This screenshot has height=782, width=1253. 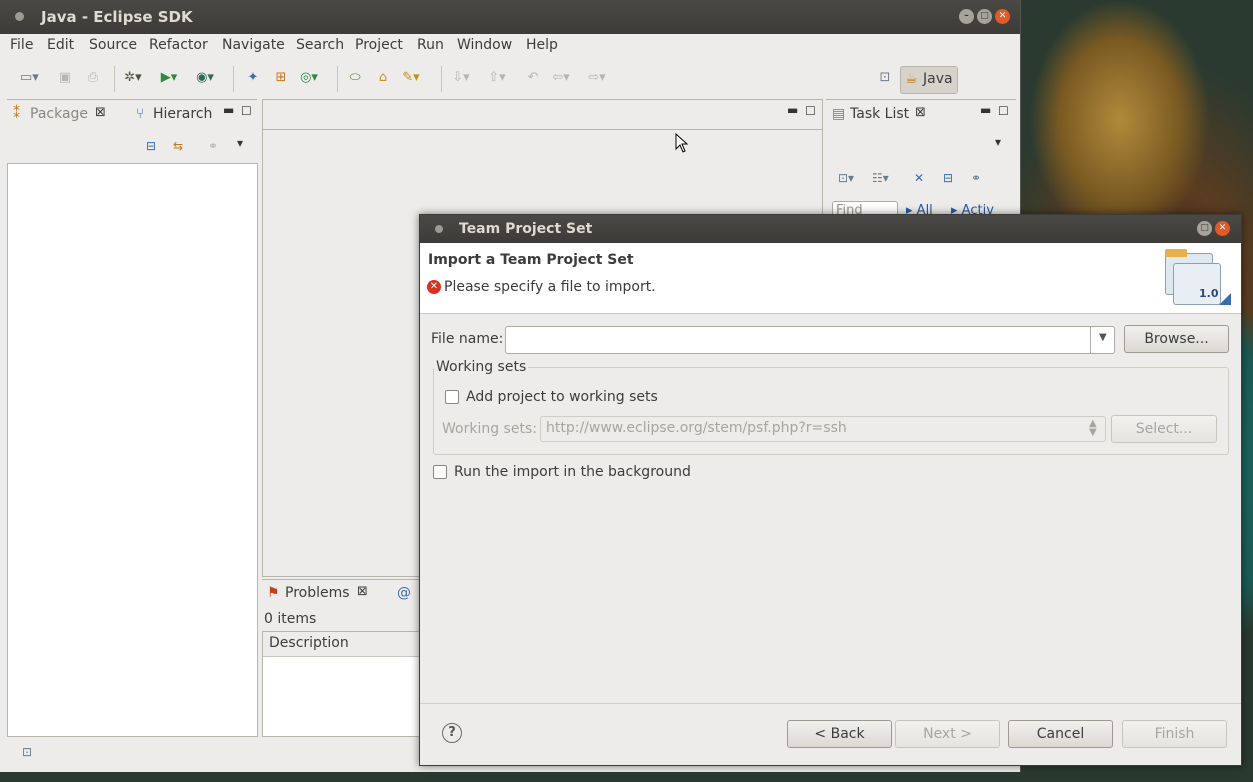 I want to click on cancel-button: Cancel, so click(x=1060, y=734).